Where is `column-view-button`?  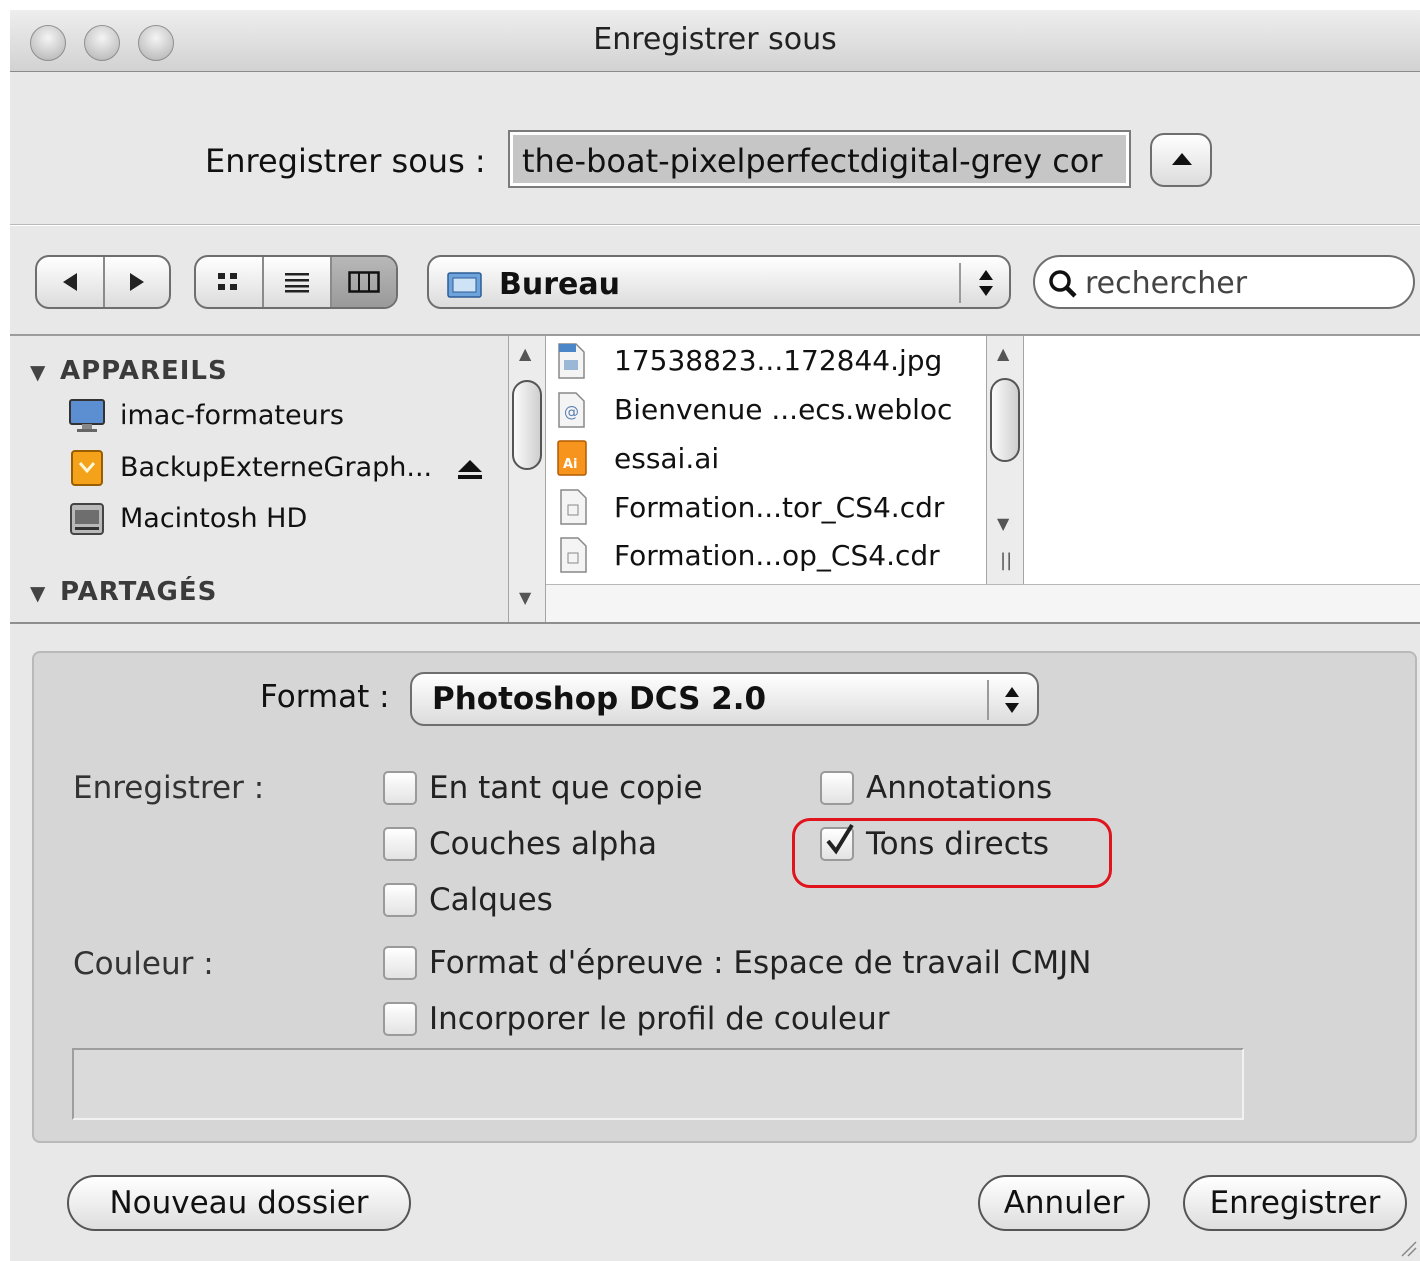 column-view-button is located at coordinates (364, 282).